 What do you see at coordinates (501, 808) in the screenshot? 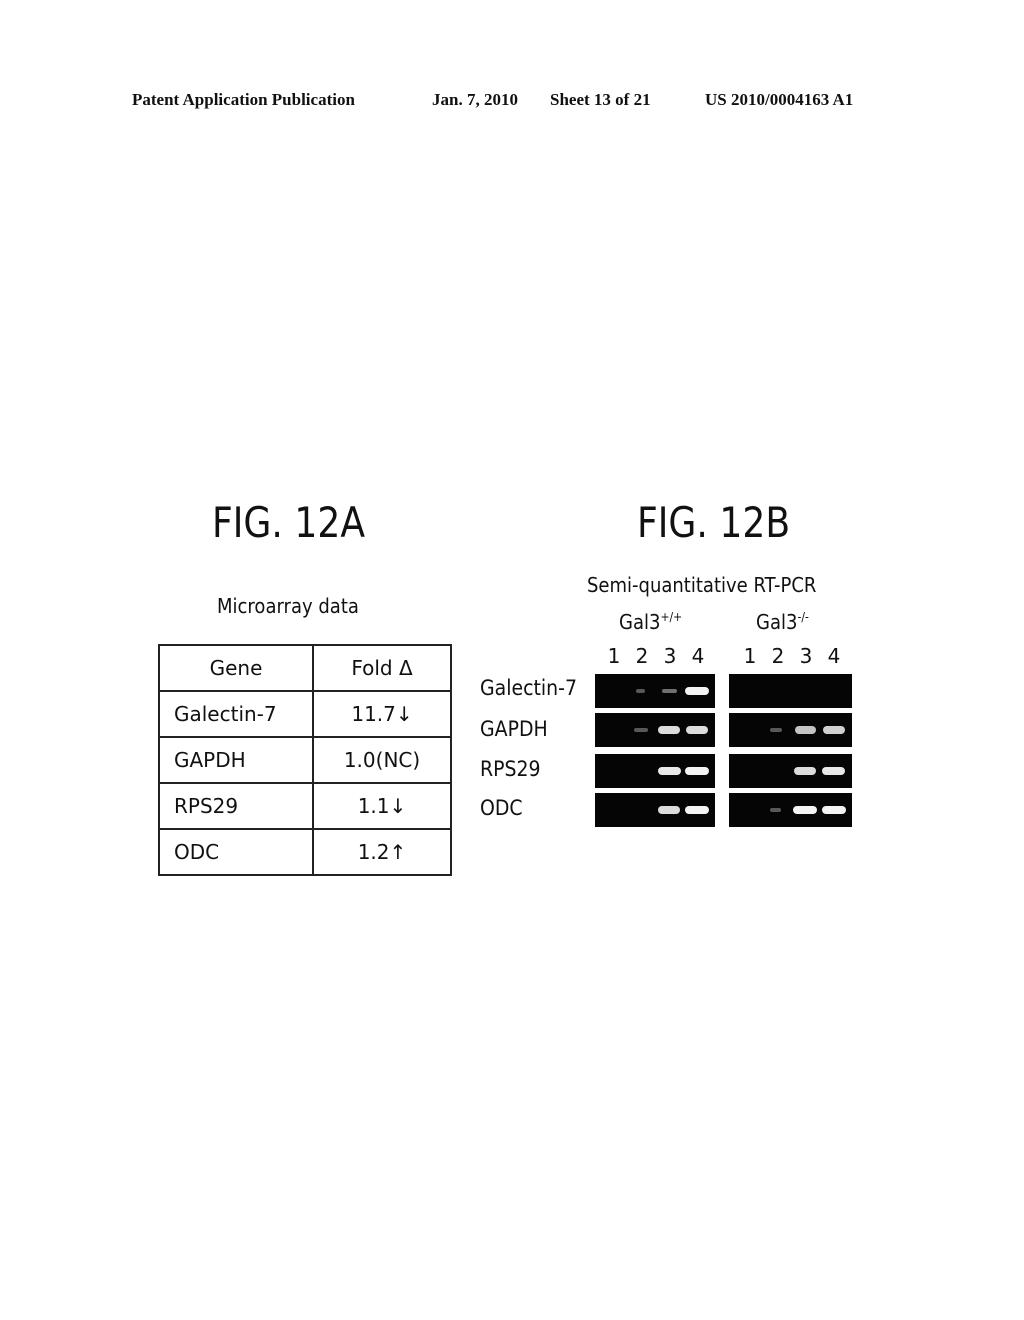
I see `gel-row-label: ODC` at bounding box center [501, 808].